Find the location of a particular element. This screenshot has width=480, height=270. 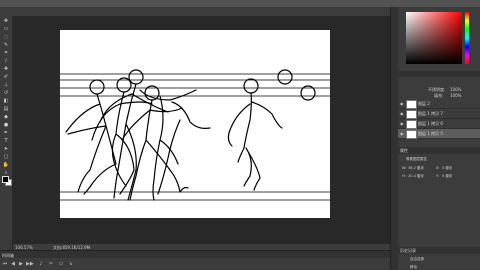

next-frame-icon: ▶▶ is located at coordinates (30, 264).